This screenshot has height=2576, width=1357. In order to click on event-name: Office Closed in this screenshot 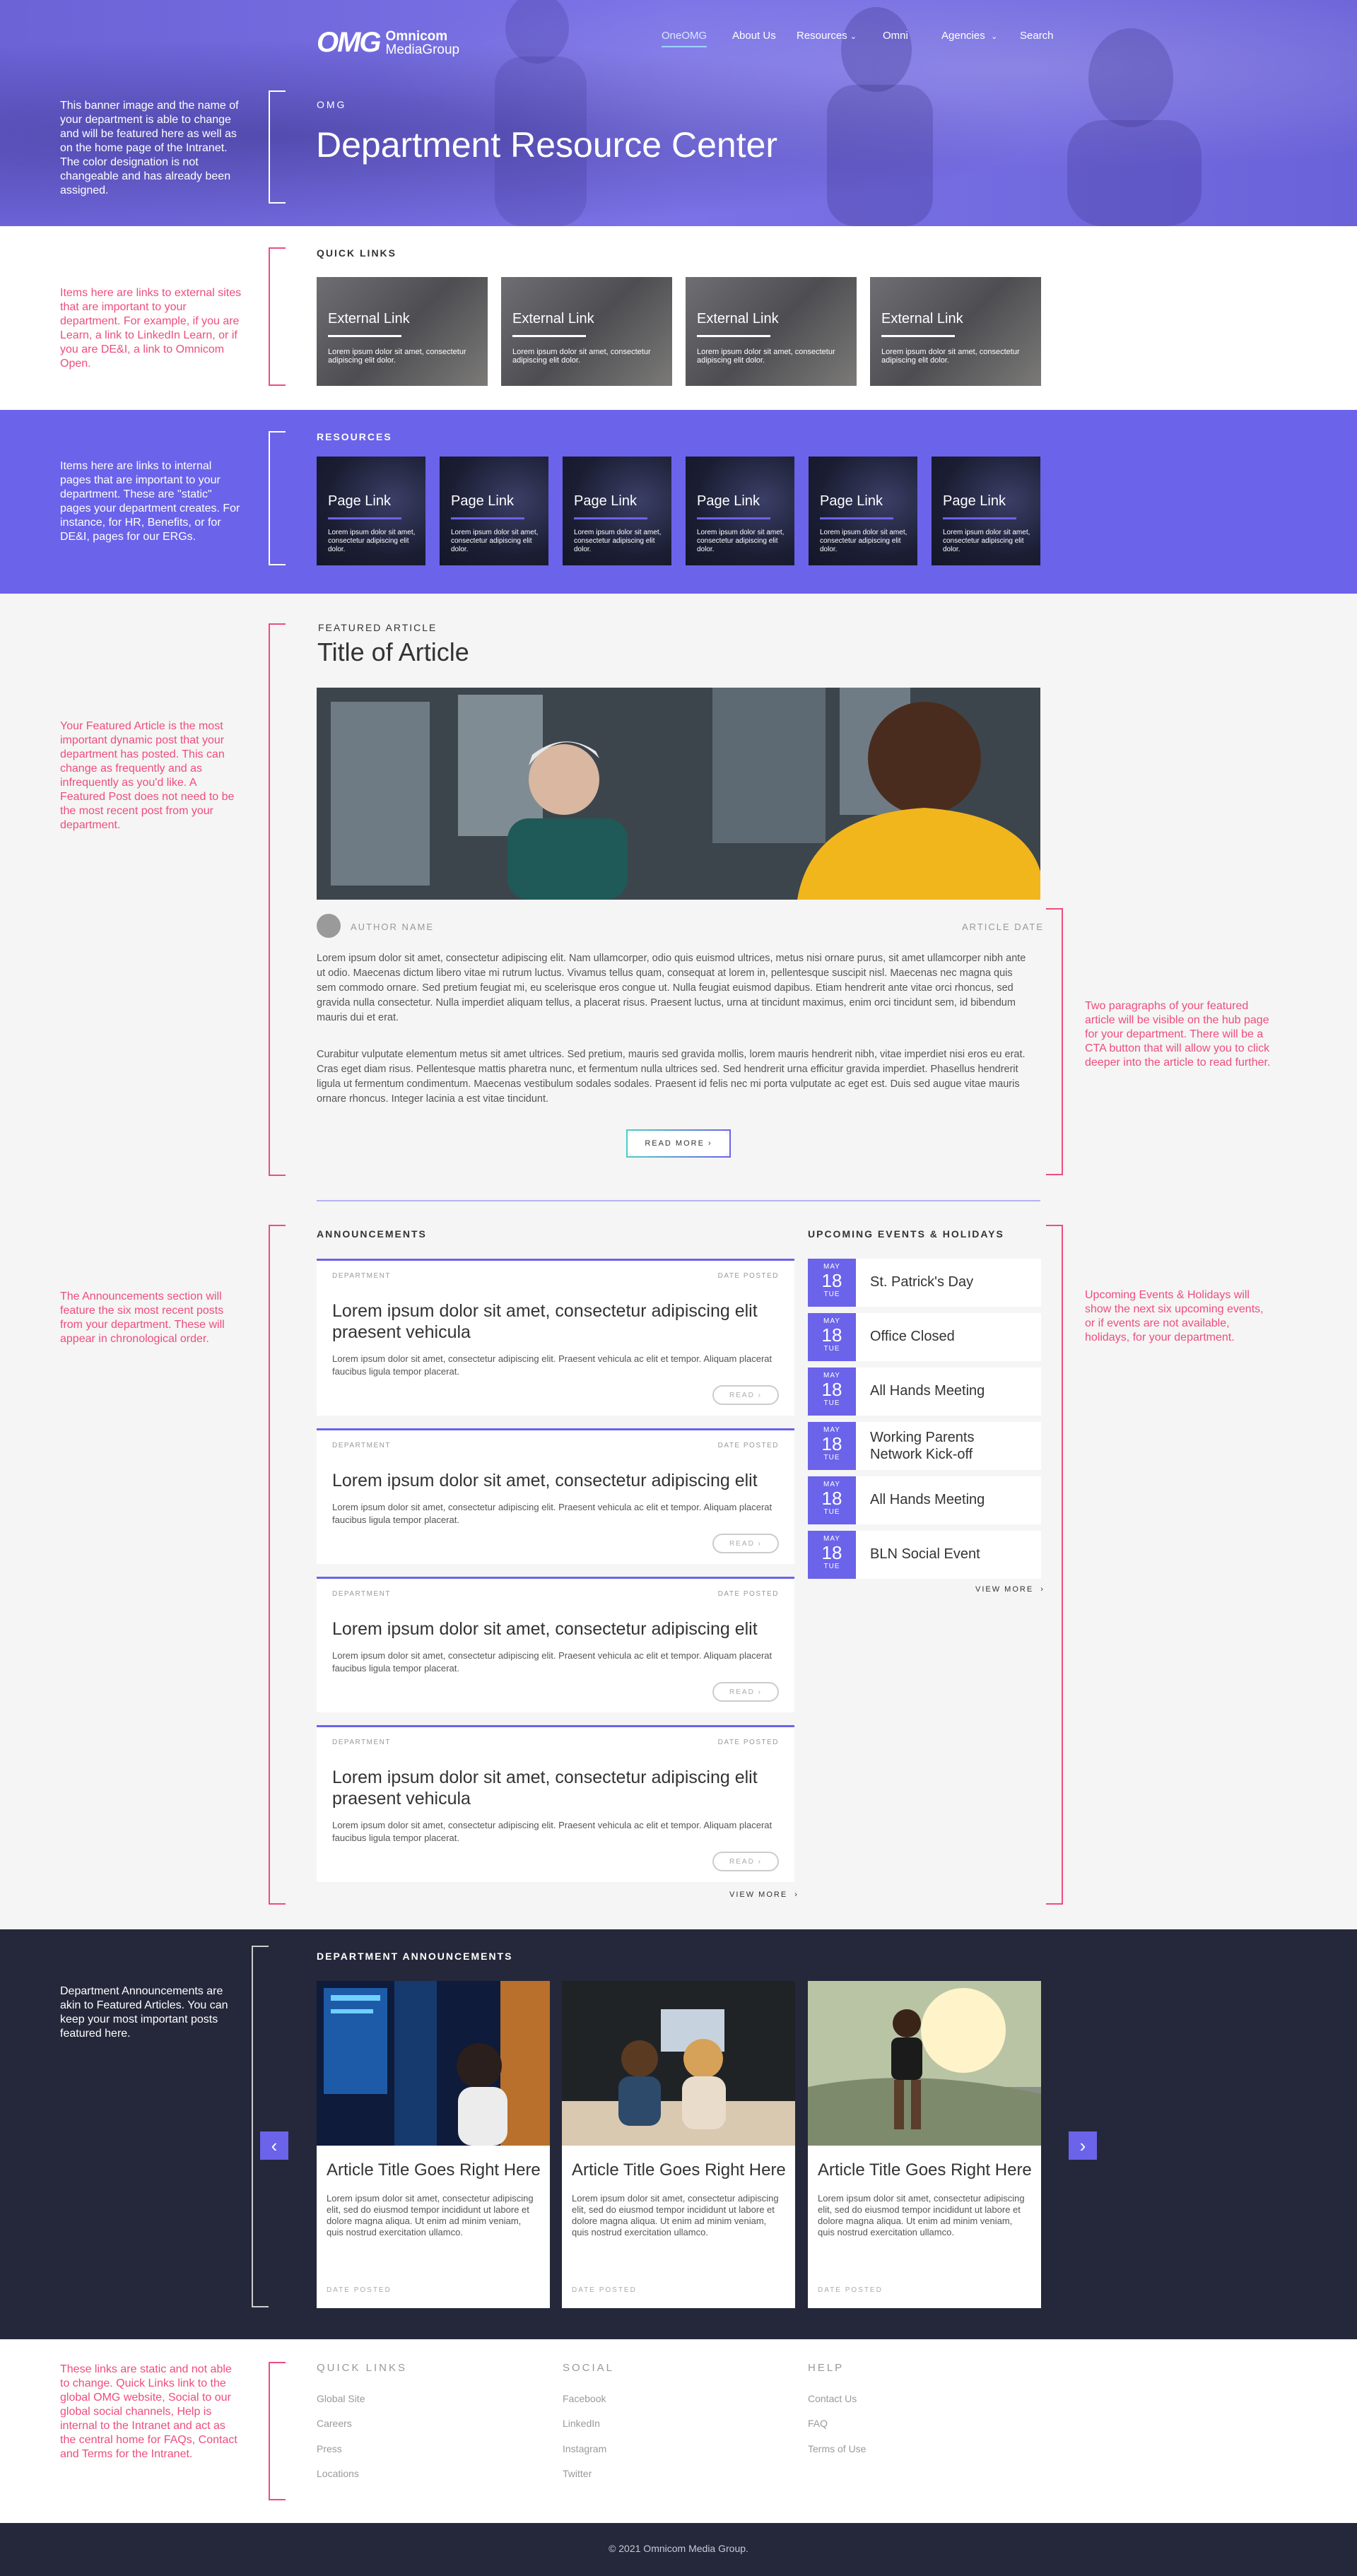, I will do `click(912, 1336)`.